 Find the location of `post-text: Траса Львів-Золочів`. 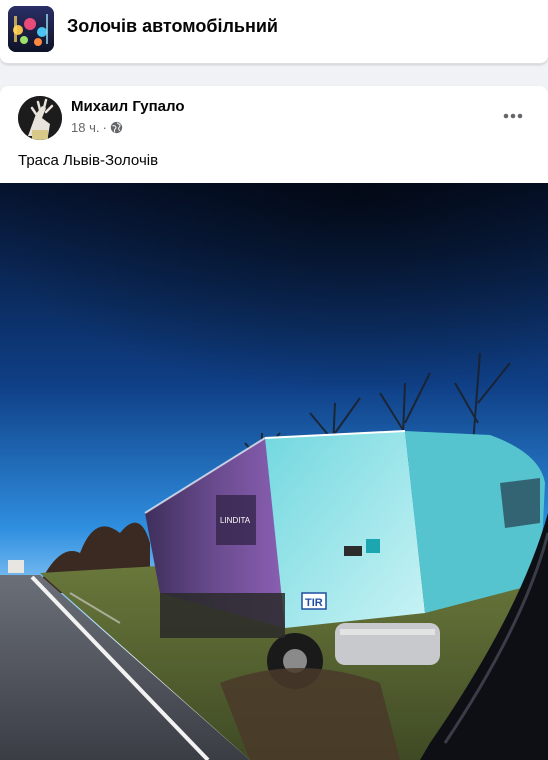

post-text: Траса Львів-Золочів is located at coordinates (88, 160).